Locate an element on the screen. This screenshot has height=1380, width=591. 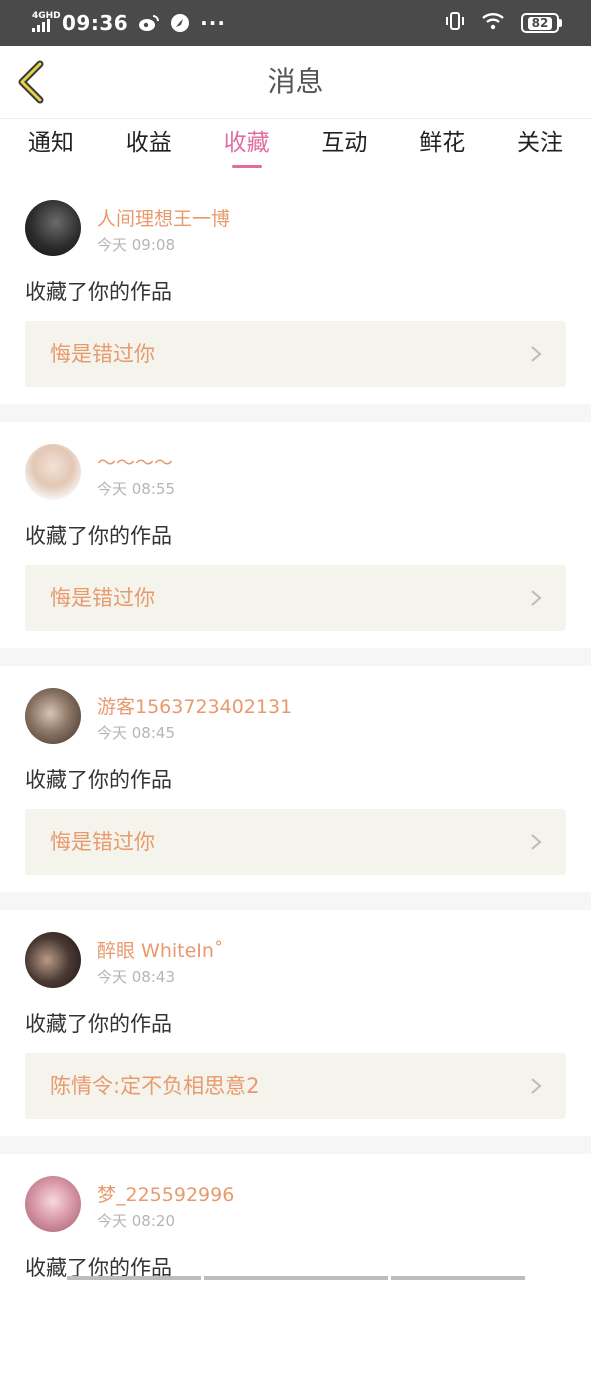
tab-follow: 关注 is located at coordinates (540, 145).